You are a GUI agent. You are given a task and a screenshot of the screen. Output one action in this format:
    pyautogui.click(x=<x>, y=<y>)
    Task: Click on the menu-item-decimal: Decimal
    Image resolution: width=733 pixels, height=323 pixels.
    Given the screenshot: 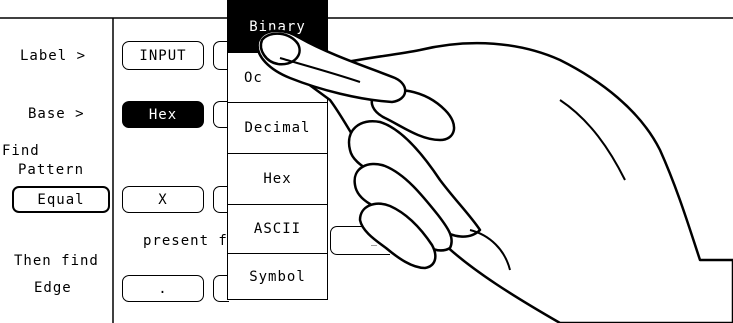 What is the action you would take?
    pyautogui.click(x=277, y=127)
    